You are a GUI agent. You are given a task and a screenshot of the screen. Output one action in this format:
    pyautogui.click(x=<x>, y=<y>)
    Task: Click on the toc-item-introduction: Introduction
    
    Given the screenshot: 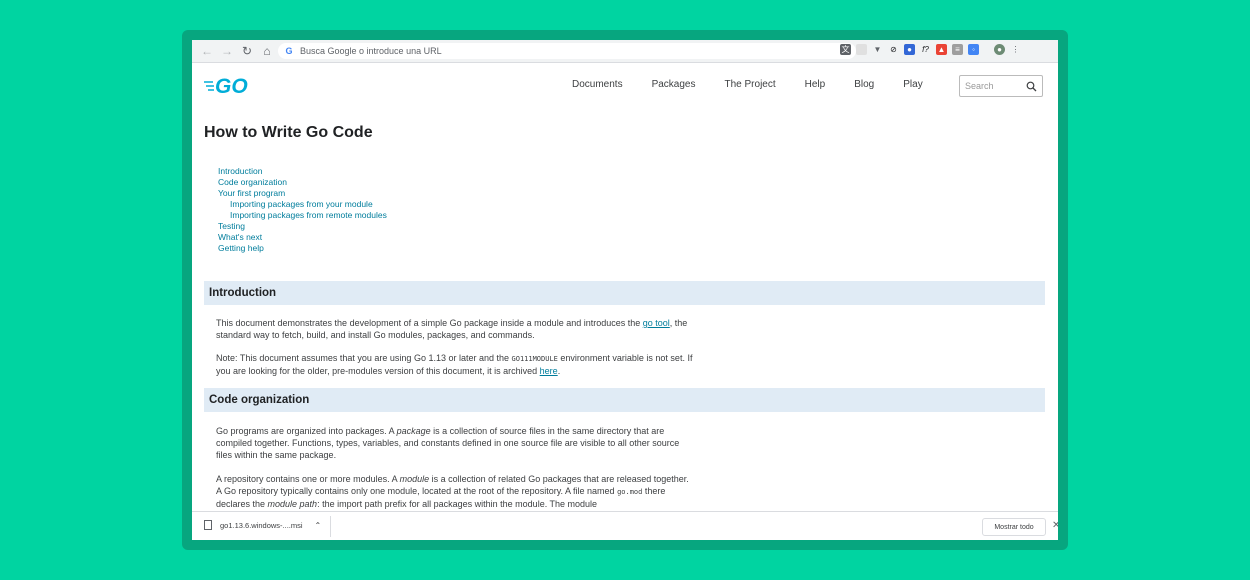 What is the action you would take?
    pyautogui.click(x=631, y=171)
    